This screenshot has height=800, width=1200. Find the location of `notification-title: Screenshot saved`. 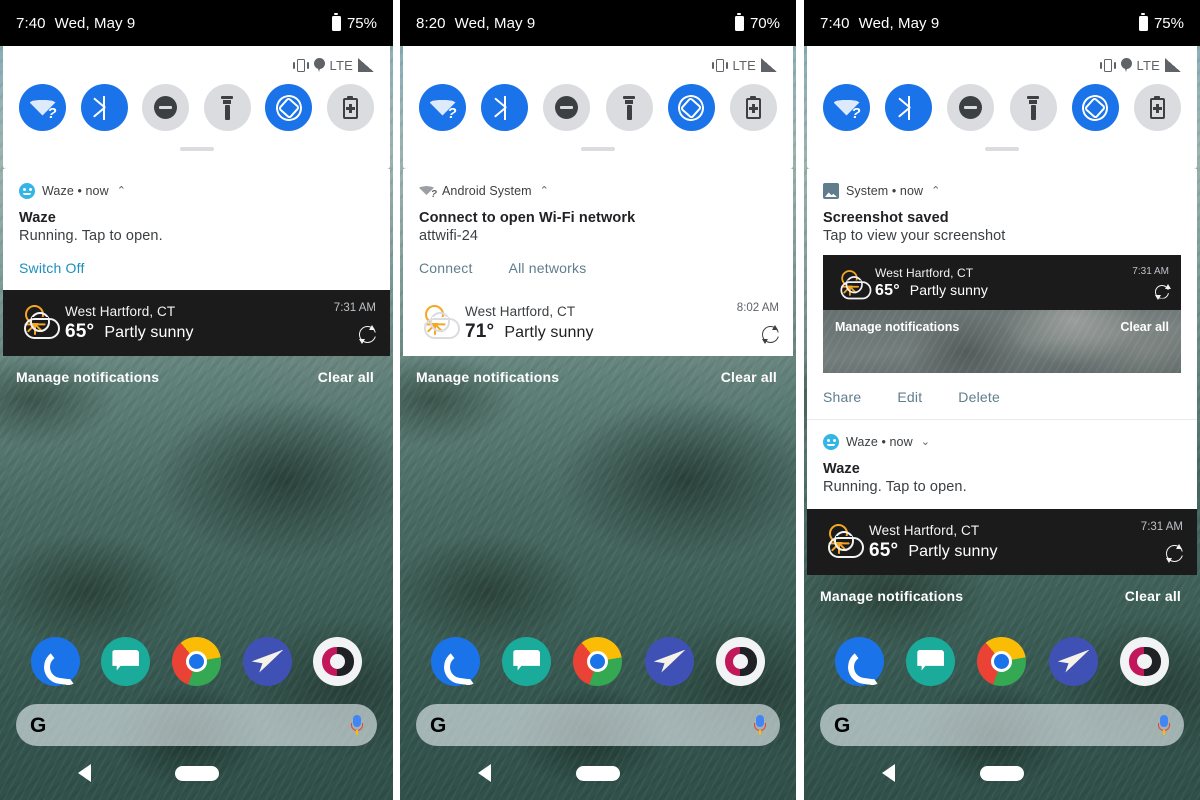

notification-title: Screenshot saved is located at coordinates (886, 218).